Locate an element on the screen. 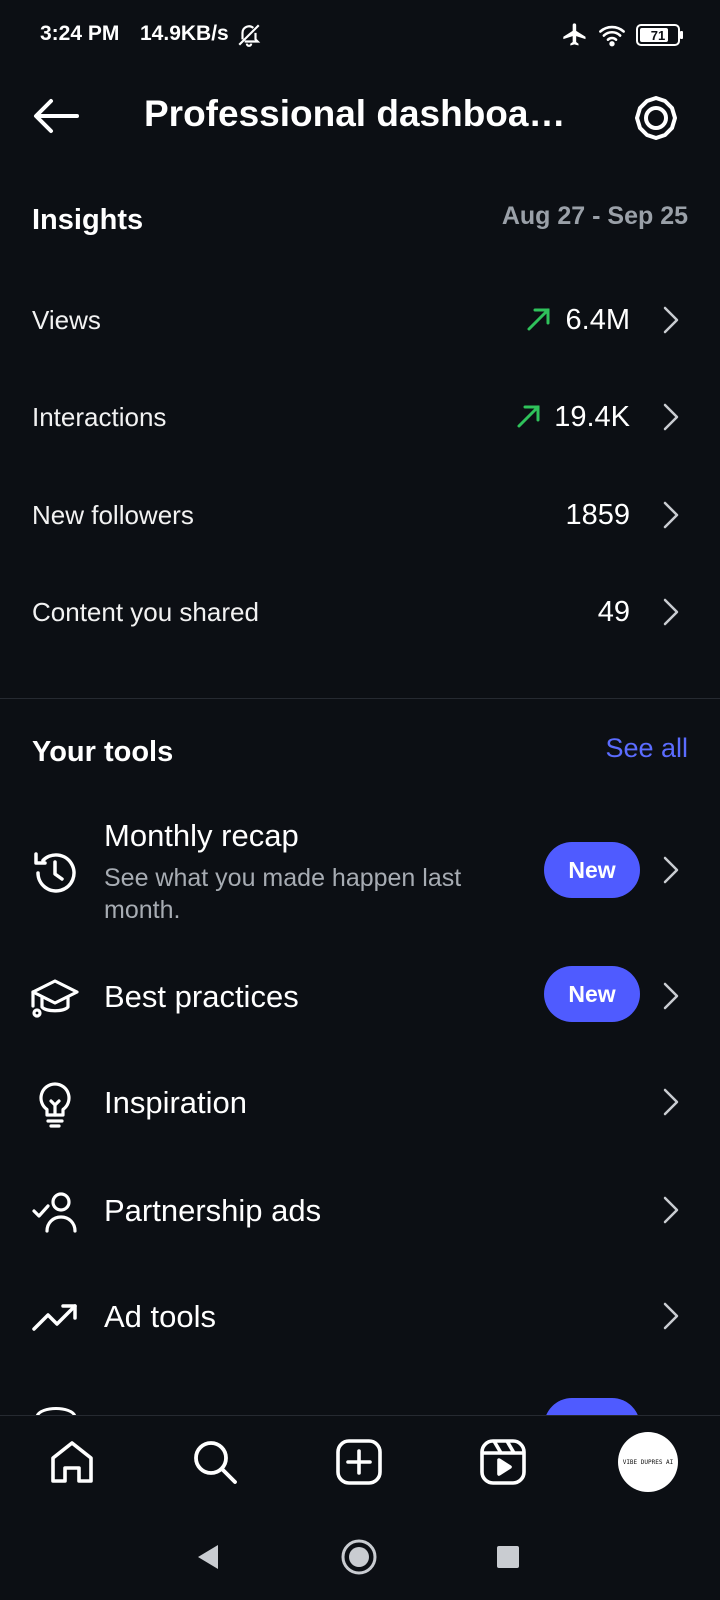  tool-row-inspiration: Inspiration is located at coordinates (360, 1104).